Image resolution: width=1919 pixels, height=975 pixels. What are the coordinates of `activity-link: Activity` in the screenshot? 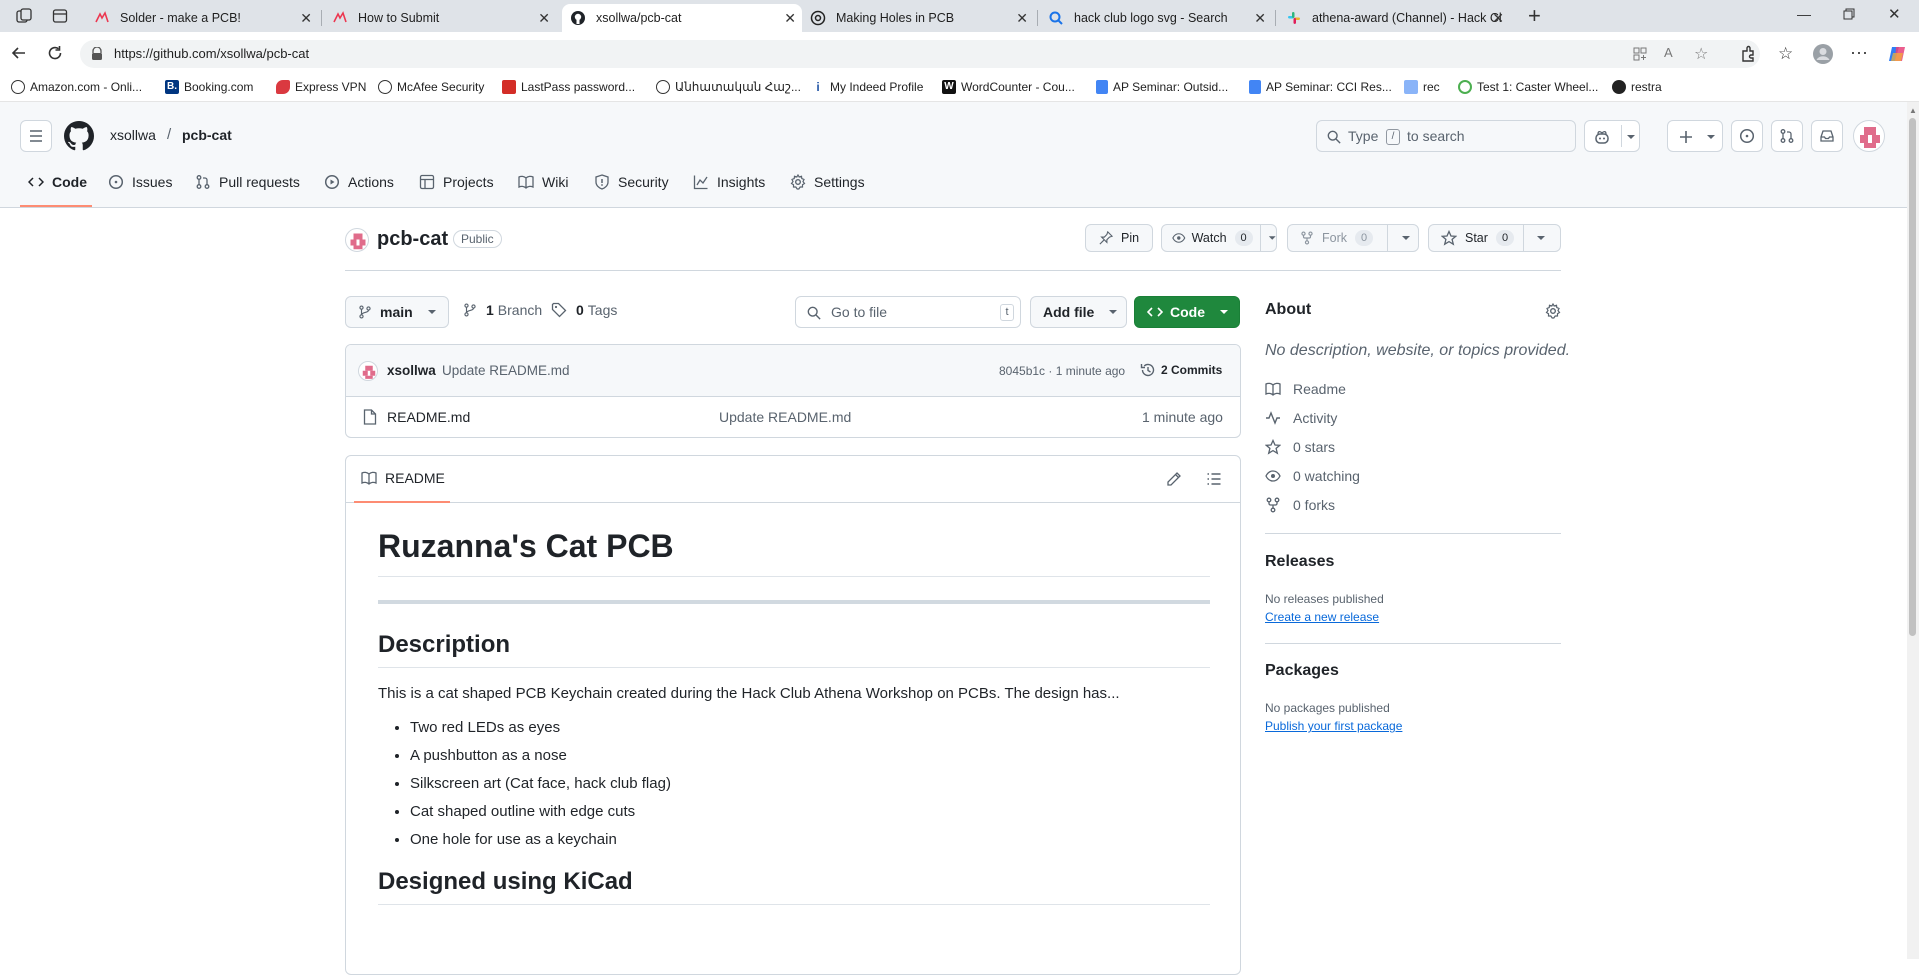 It's located at (1301, 418).